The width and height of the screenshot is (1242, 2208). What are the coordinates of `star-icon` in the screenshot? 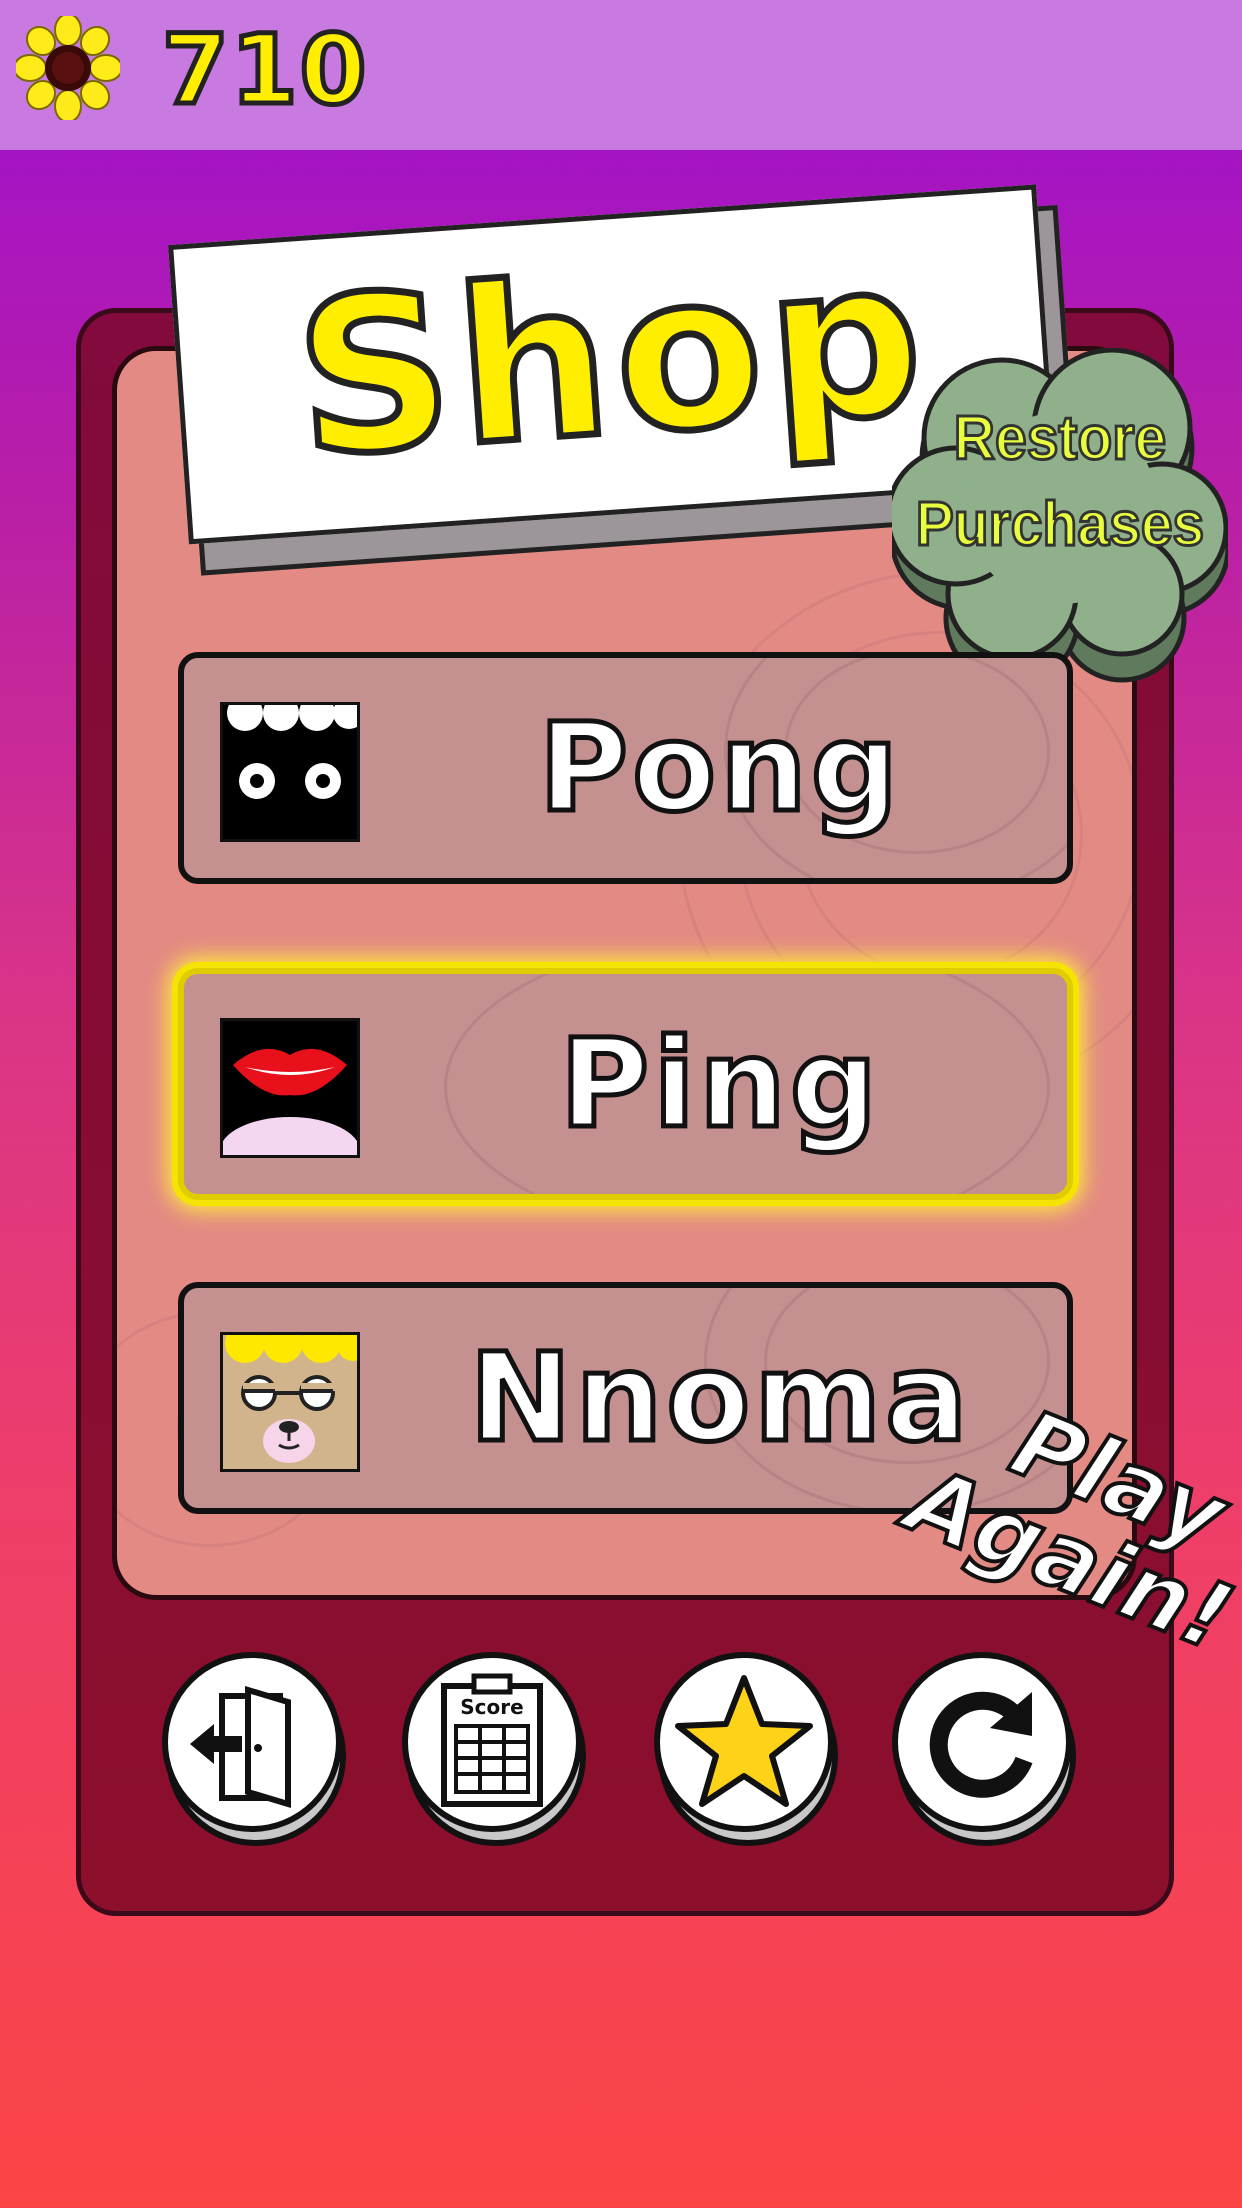 It's located at (744, 1741).